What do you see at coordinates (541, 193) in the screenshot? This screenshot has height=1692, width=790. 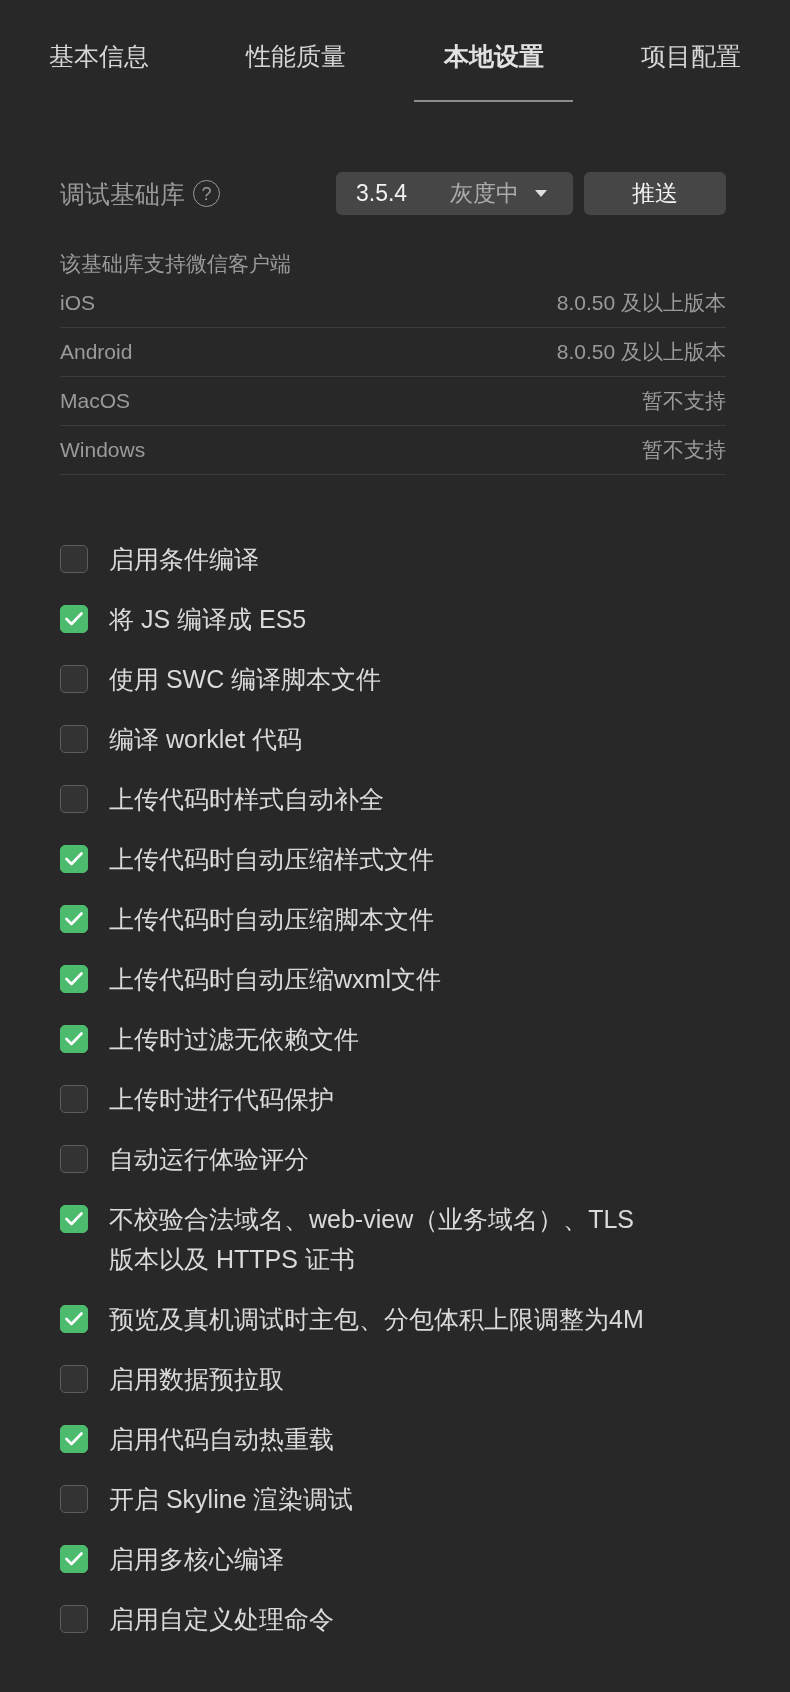 I see `caret-icon` at bounding box center [541, 193].